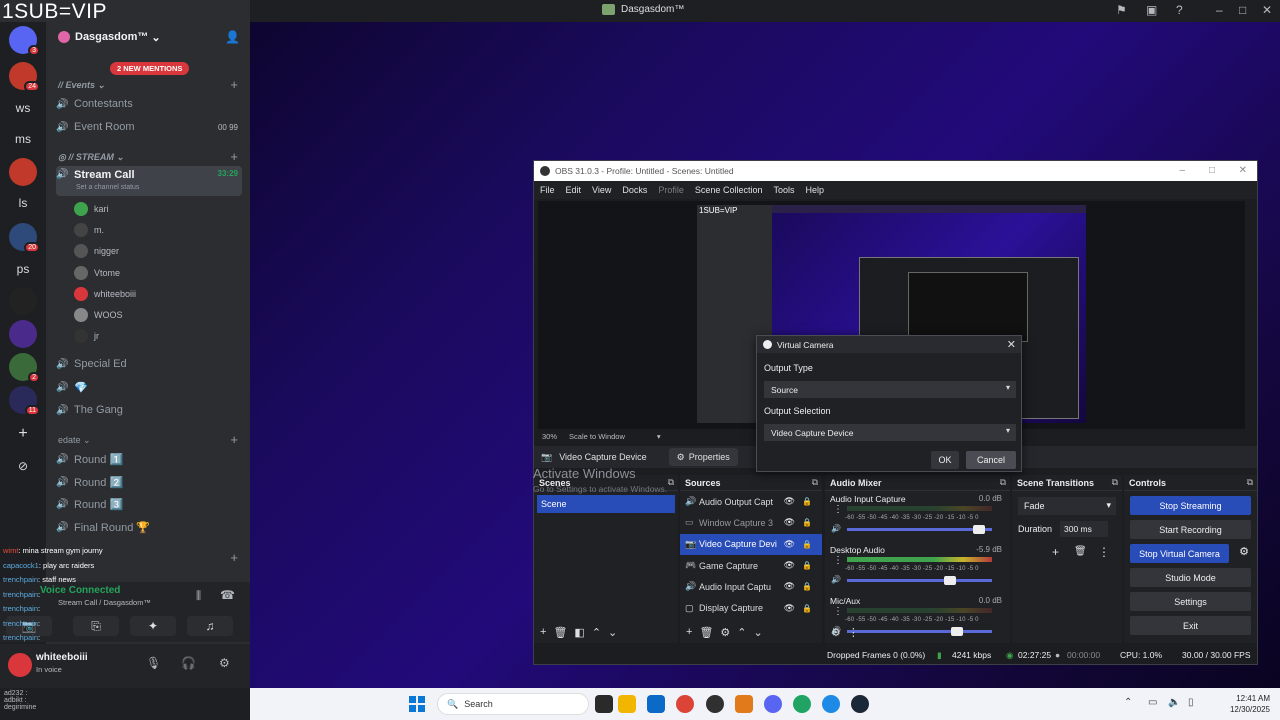 The image size is (1280, 720). I want to click on transition-select: Fade ▾, so click(1067, 506).